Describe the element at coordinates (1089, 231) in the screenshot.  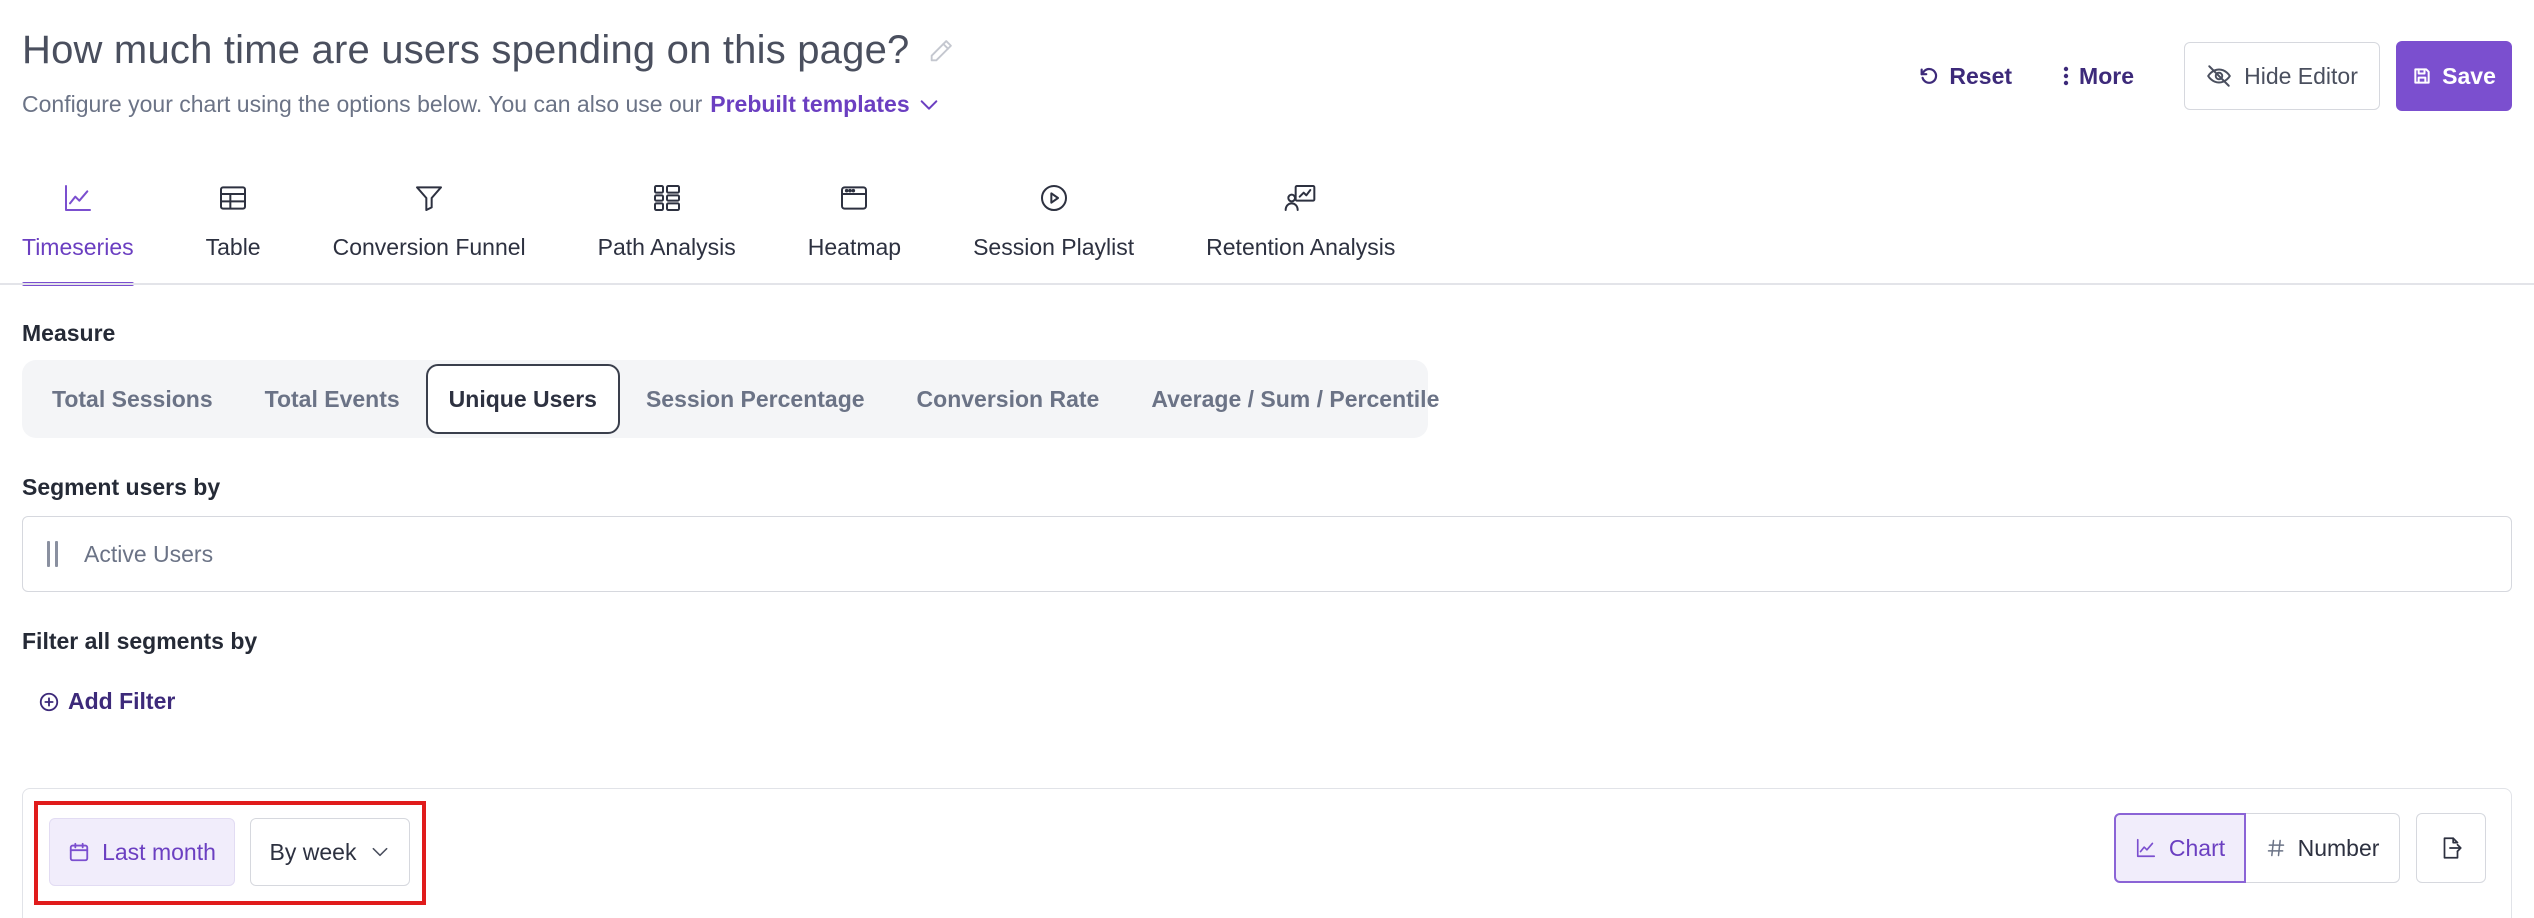
I see `tab-session-playlist: Session Playlist` at that location.